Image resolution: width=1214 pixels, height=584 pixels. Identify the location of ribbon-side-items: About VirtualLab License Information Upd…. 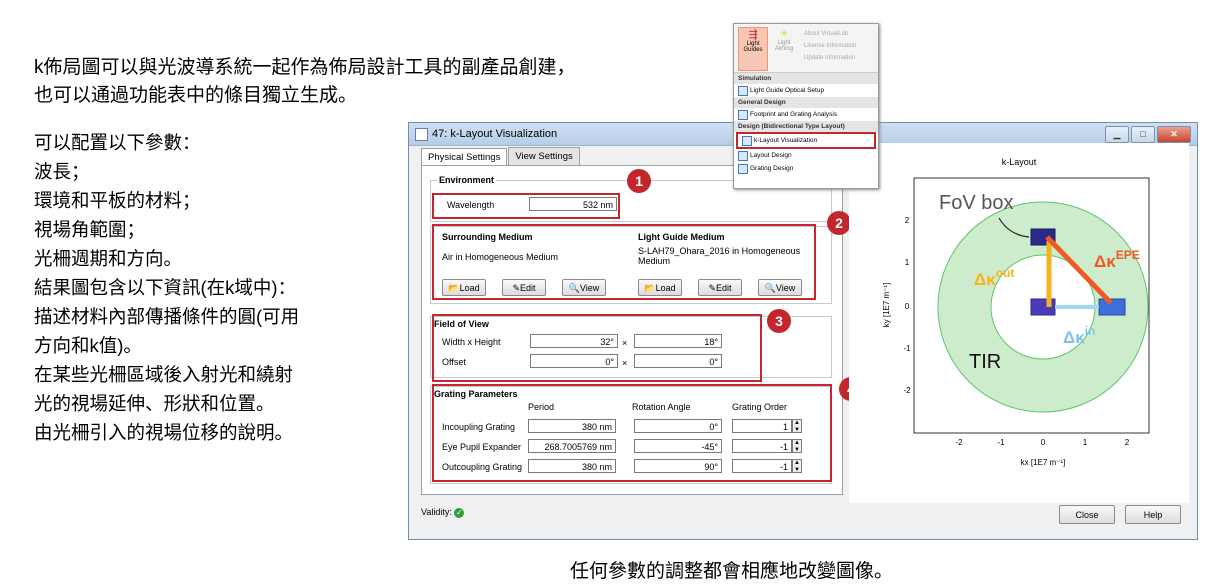
(830, 46).